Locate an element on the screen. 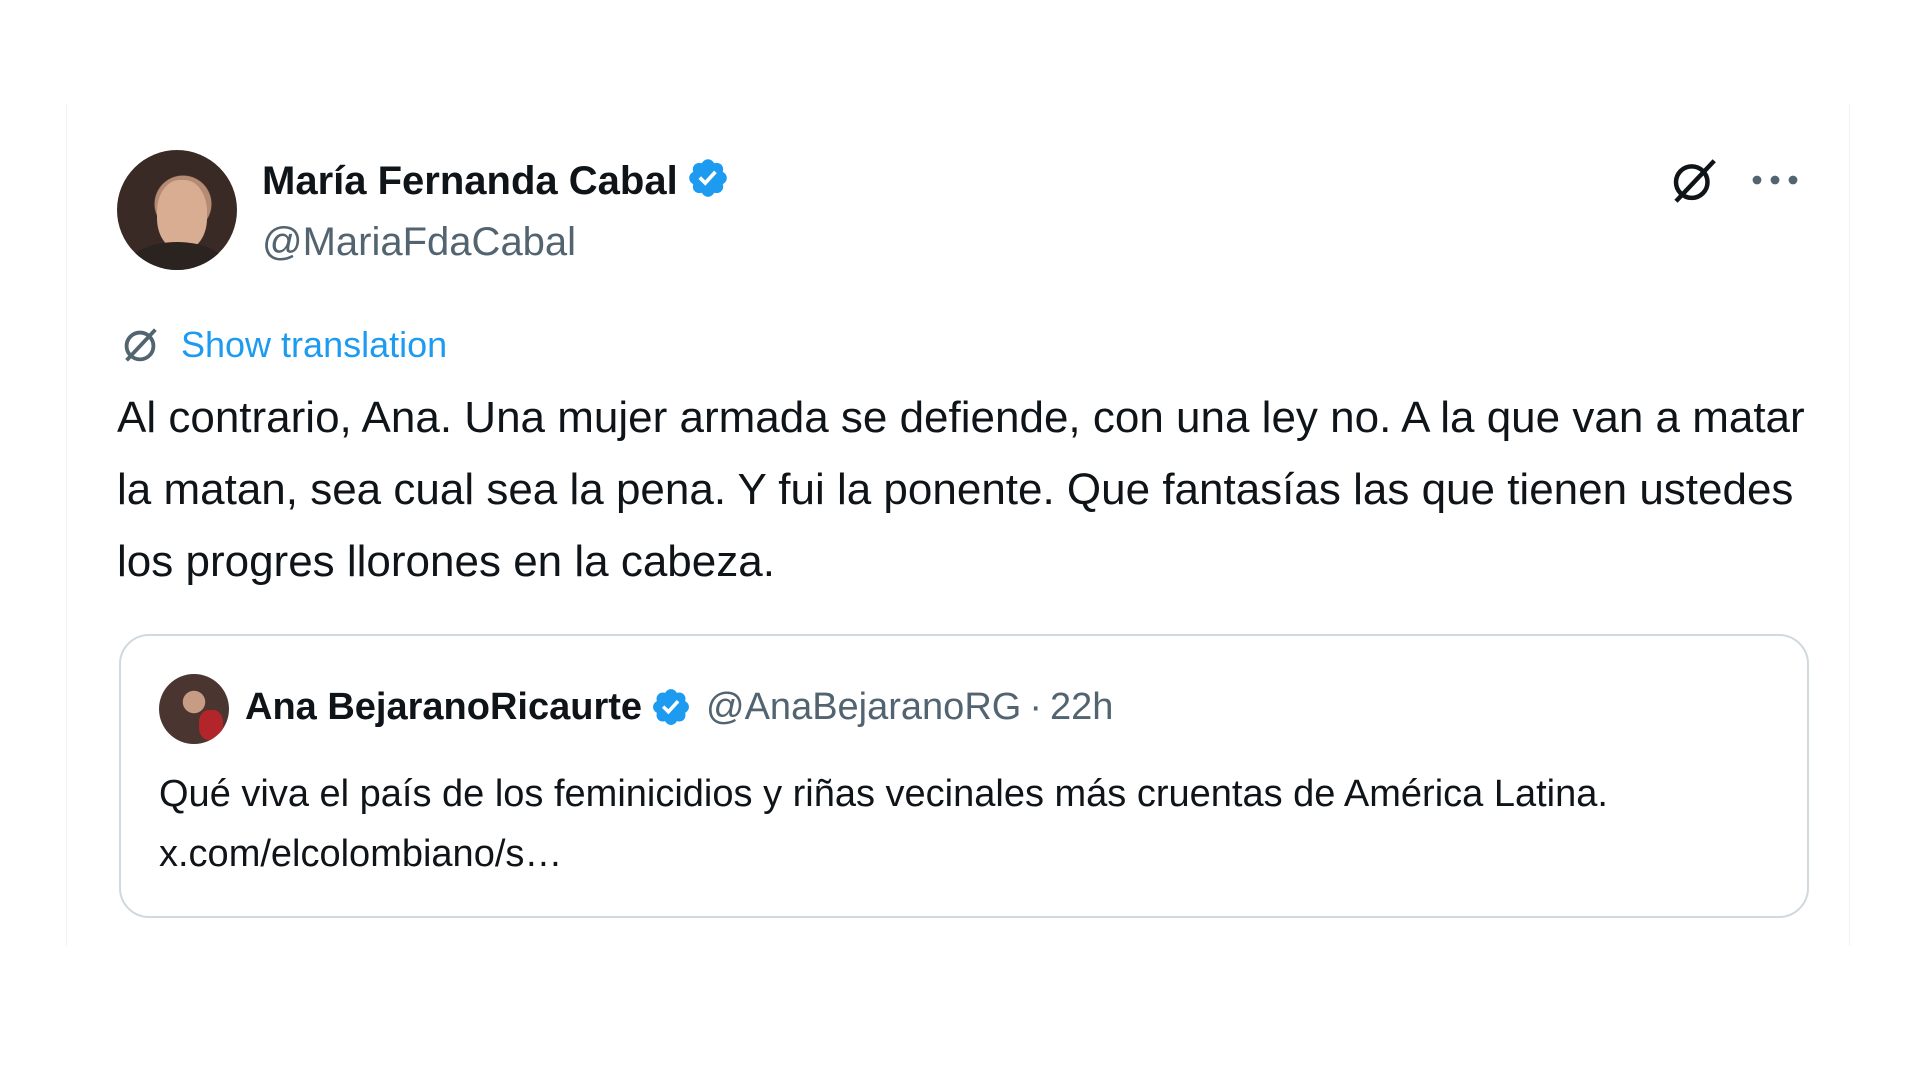 This screenshot has height=1080, width=1920. author-name: María Fernanda Cabal is located at coordinates (470, 181).